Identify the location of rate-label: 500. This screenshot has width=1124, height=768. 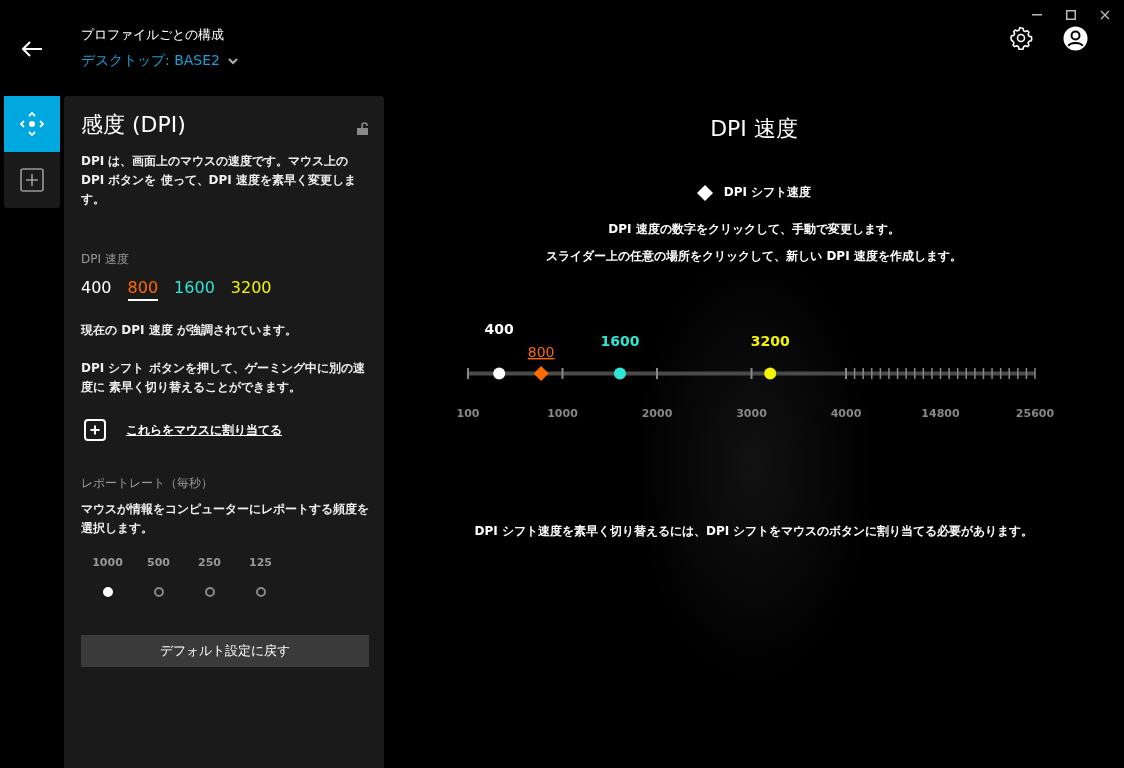
(158, 562).